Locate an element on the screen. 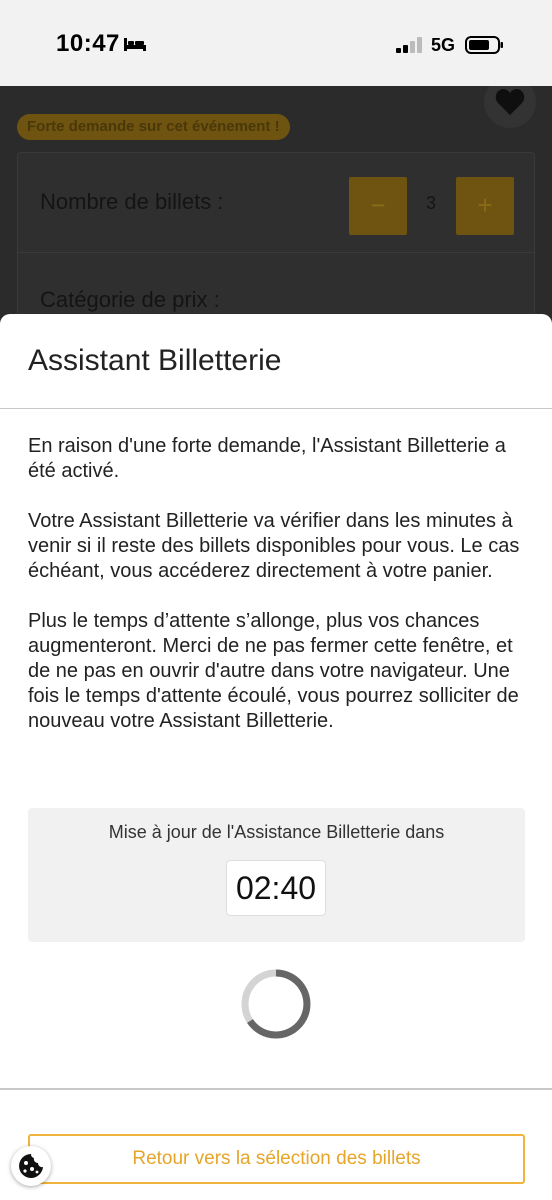  tickets-row: Nombre de billets : − 3 + is located at coordinates (276, 203).